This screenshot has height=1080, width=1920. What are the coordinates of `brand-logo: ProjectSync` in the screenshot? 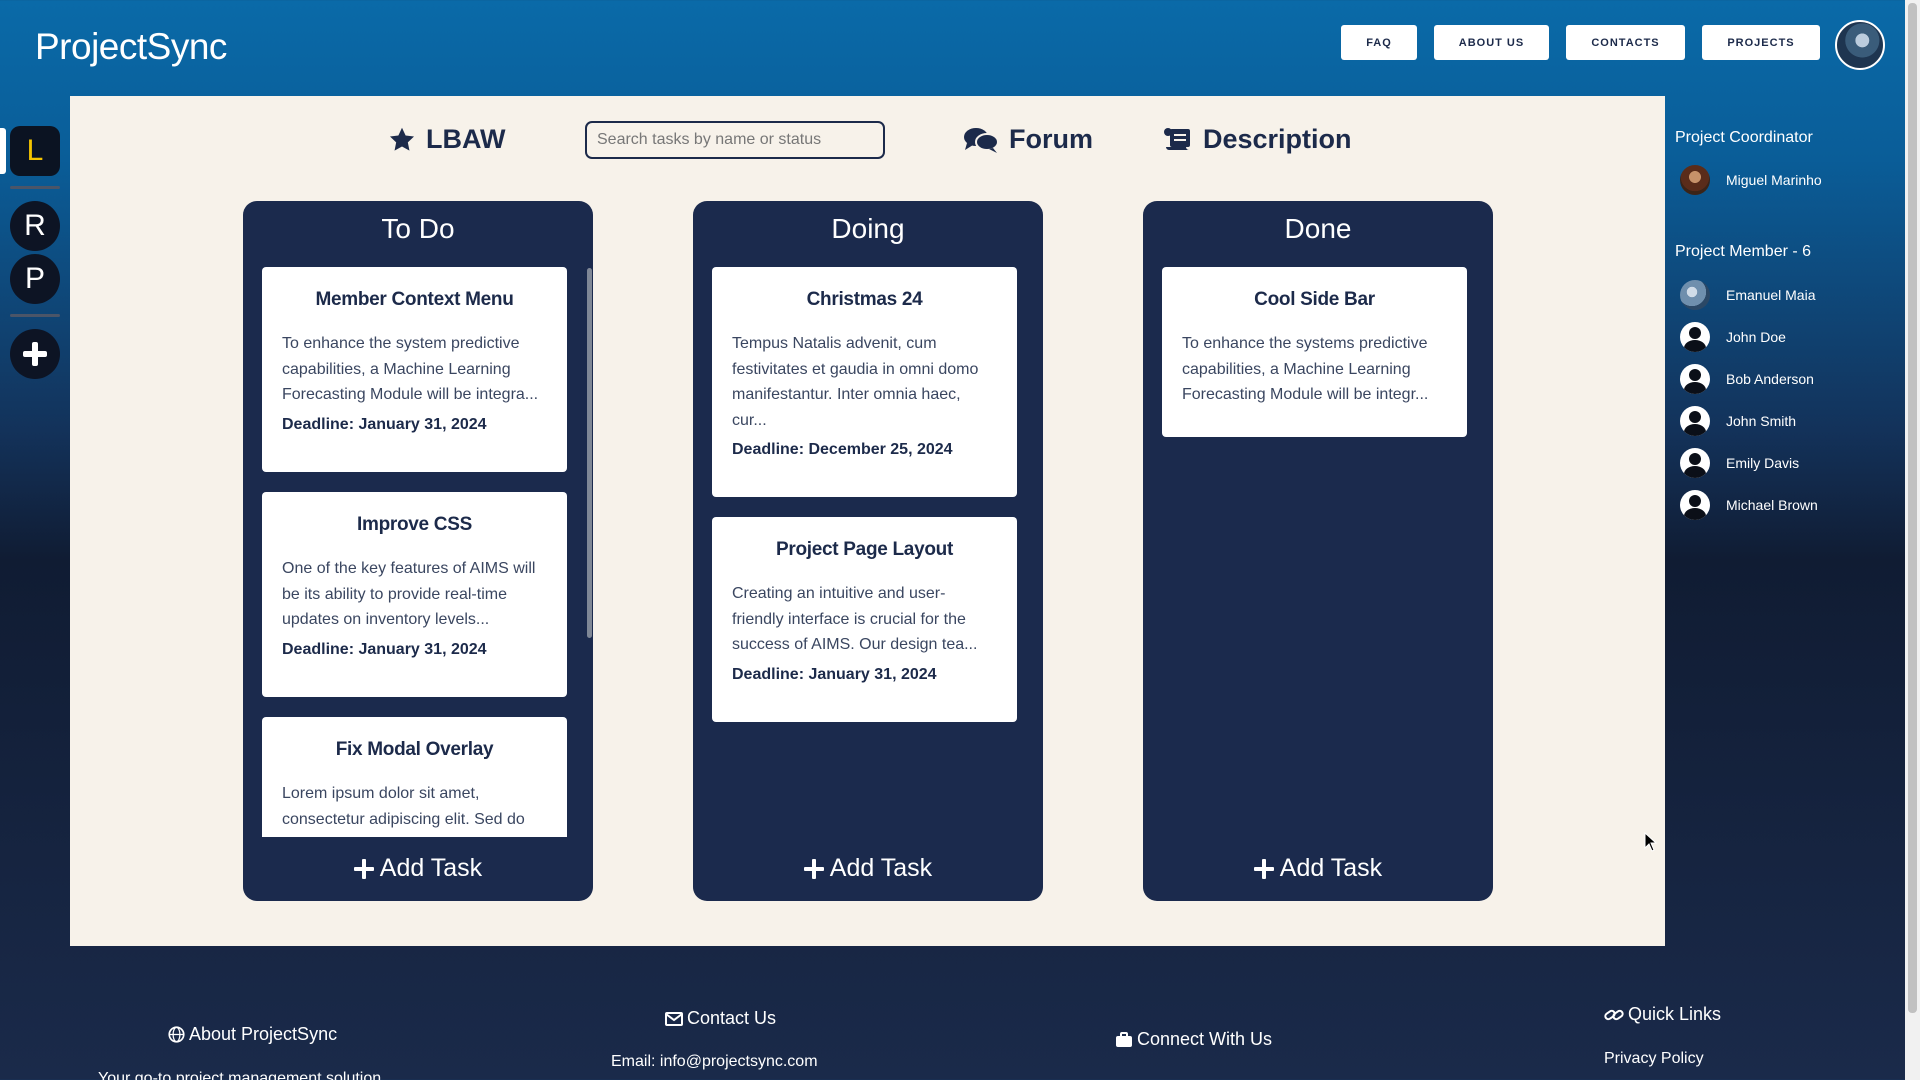 It's located at (131, 47).